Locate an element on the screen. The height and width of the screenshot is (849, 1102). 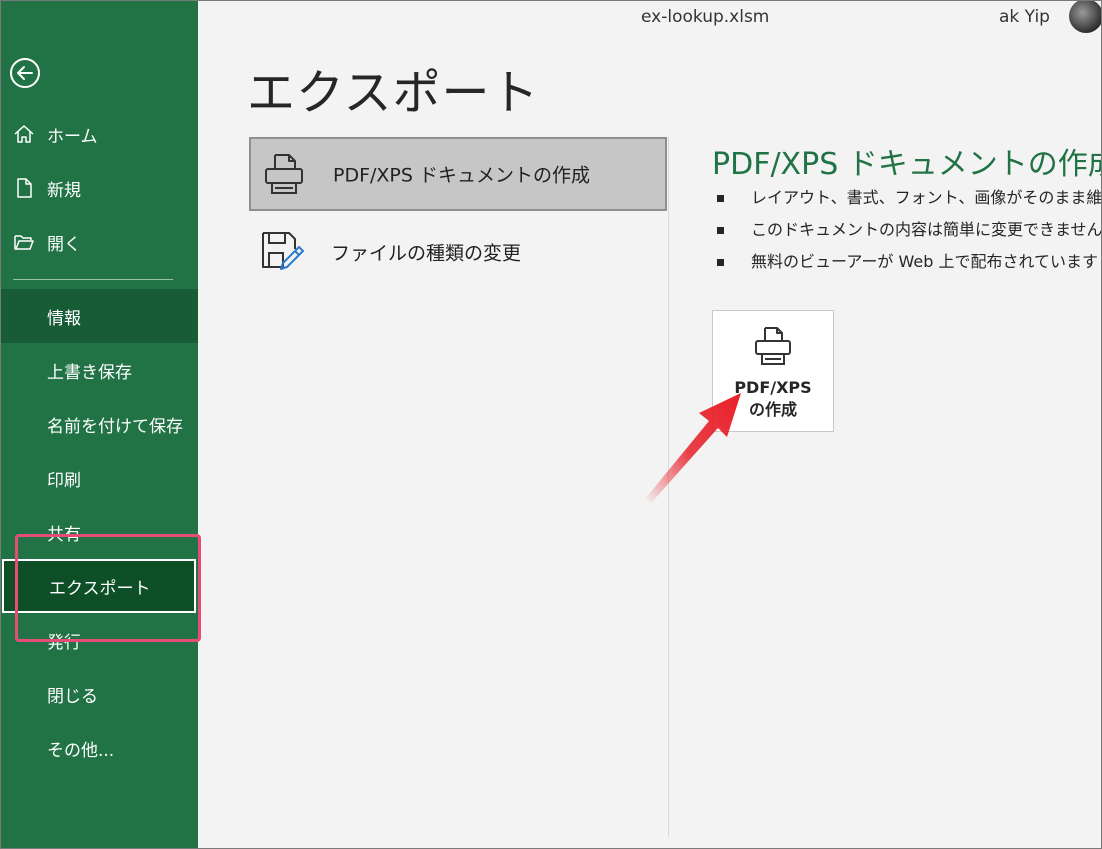
sidebar-item-print: 印刷 is located at coordinates (99, 478).